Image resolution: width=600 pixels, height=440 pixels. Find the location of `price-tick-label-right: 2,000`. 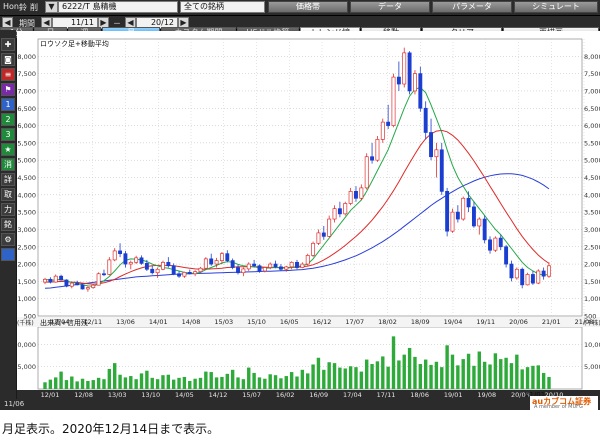

price-tick-label-right: 2,000 is located at coordinates (592, 265).